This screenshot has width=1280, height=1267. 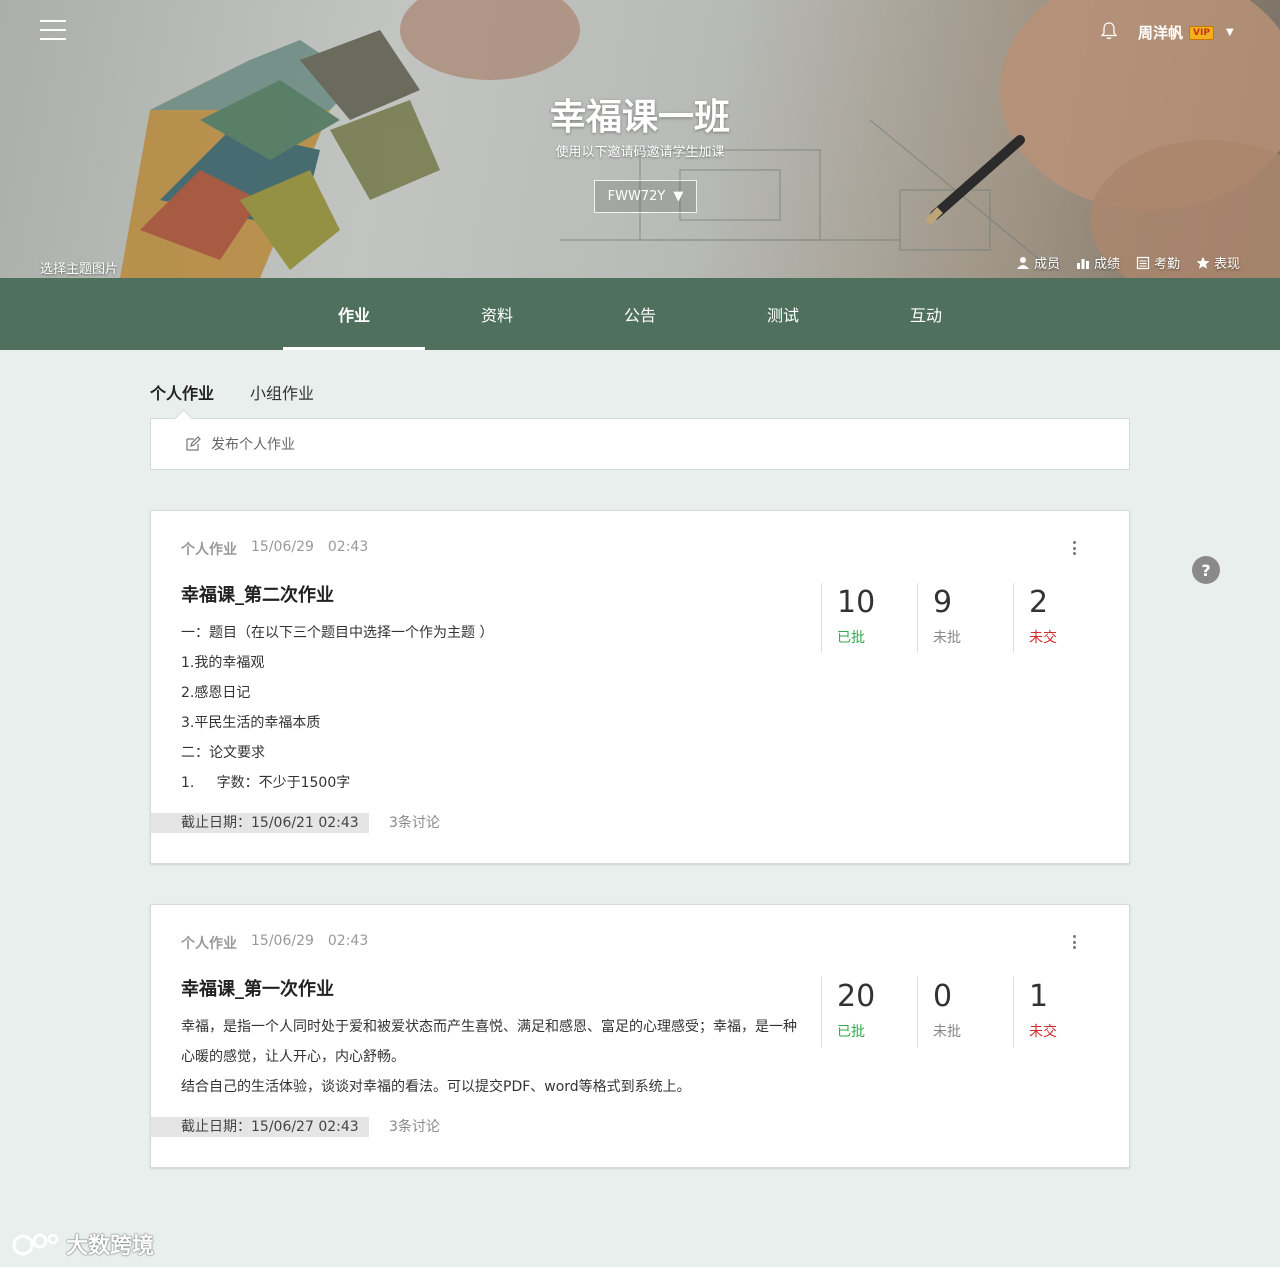 I want to click on missing-stat: 1 未交, so click(x=1061, y=1012).